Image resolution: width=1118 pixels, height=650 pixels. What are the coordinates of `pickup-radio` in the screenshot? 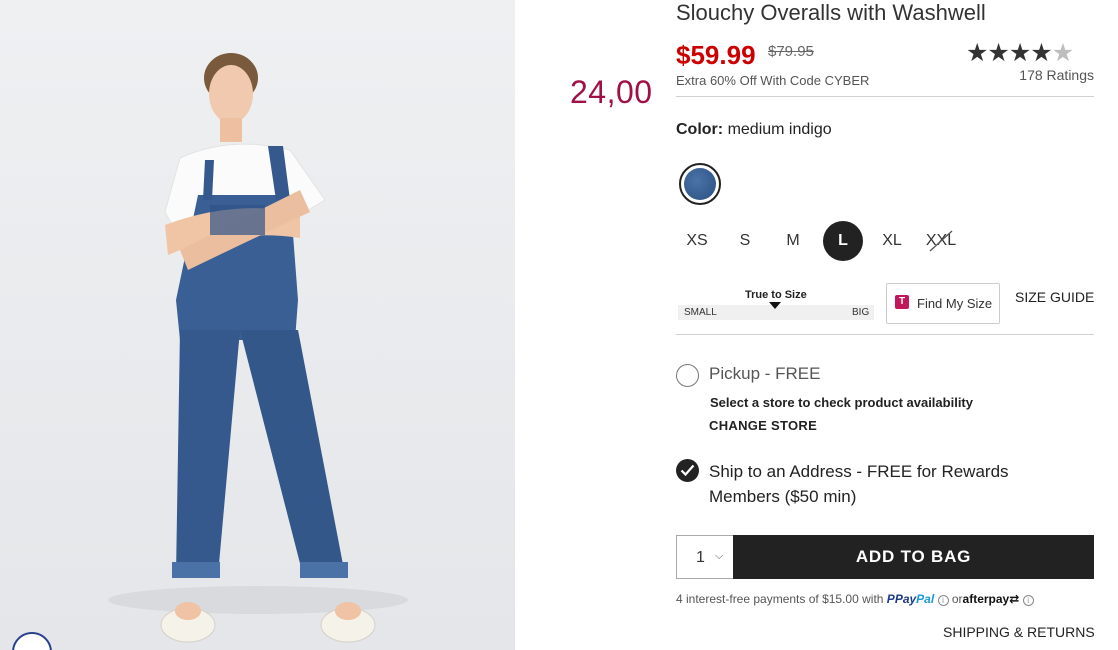 It's located at (687, 375).